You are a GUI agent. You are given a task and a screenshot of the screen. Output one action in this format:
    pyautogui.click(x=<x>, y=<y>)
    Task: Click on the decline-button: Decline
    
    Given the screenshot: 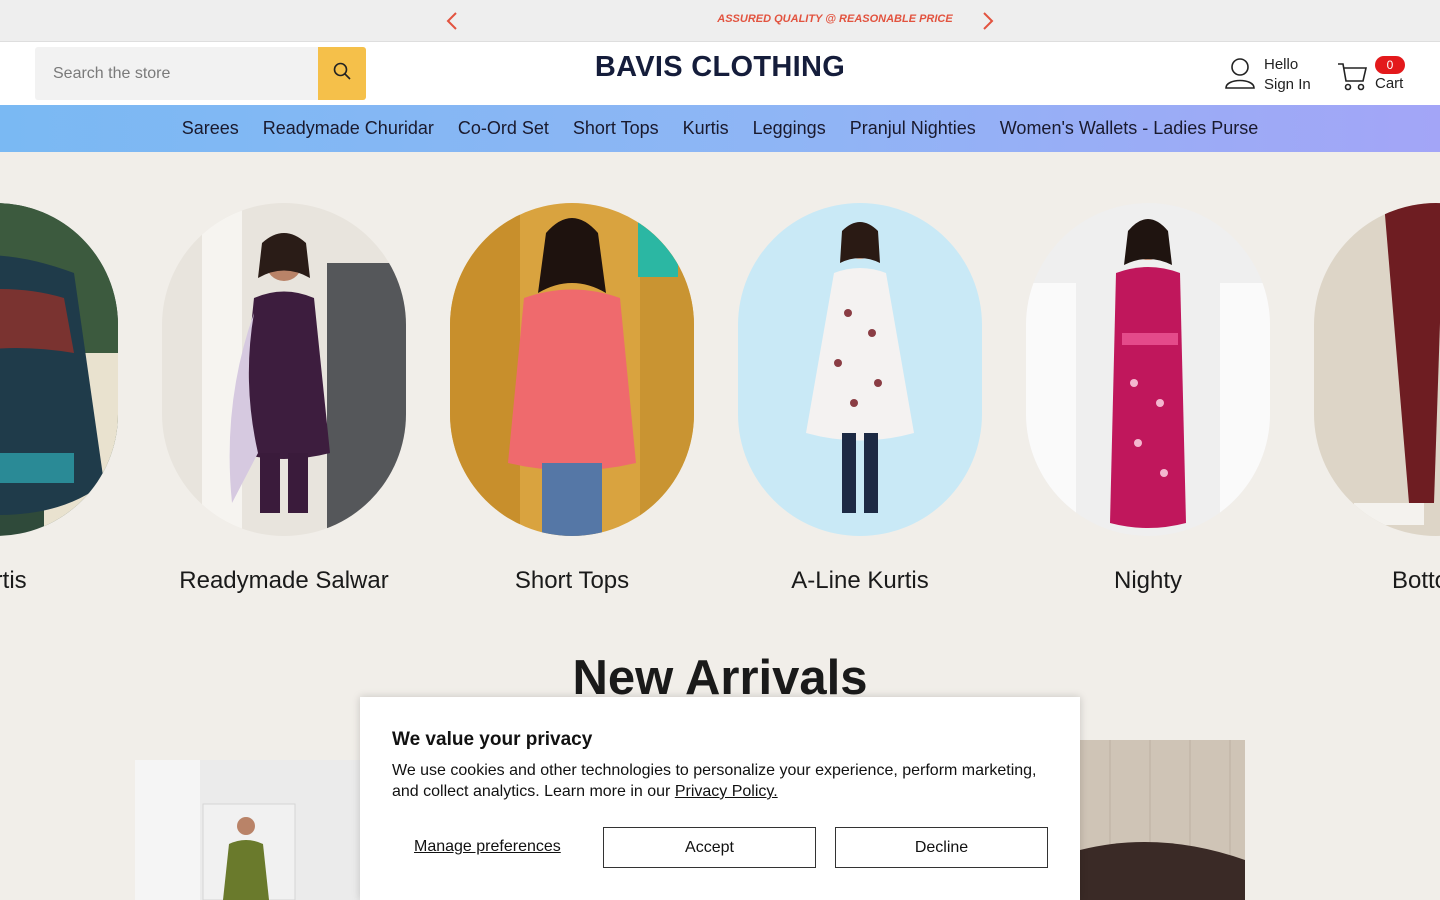 What is the action you would take?
    pyautogui.click(x=941, y=847)
    